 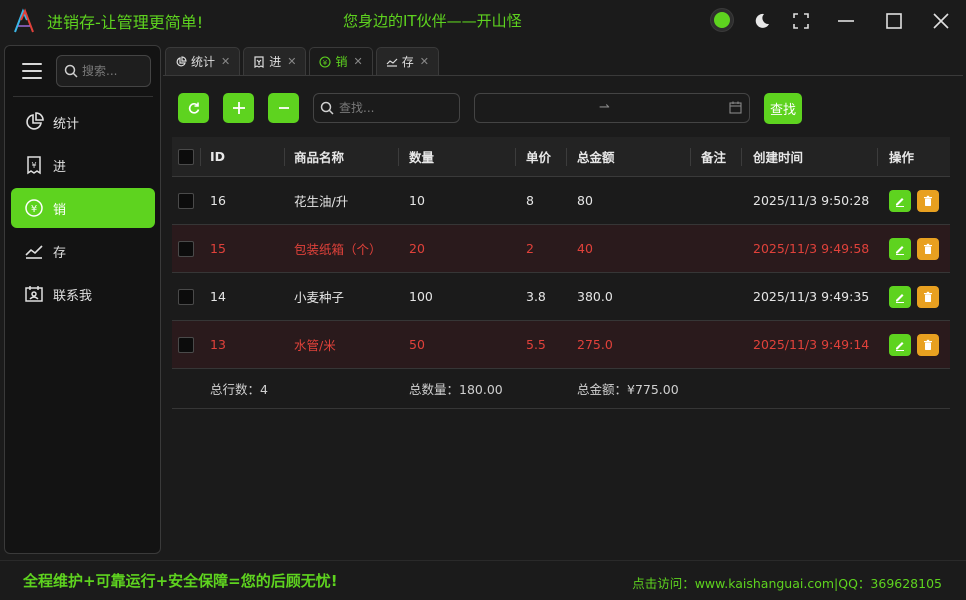 What do you see at coordinates (407, 61) in the screenshot?
I see `tab-stock: 存 ✕` at bounding box center [407, 61].